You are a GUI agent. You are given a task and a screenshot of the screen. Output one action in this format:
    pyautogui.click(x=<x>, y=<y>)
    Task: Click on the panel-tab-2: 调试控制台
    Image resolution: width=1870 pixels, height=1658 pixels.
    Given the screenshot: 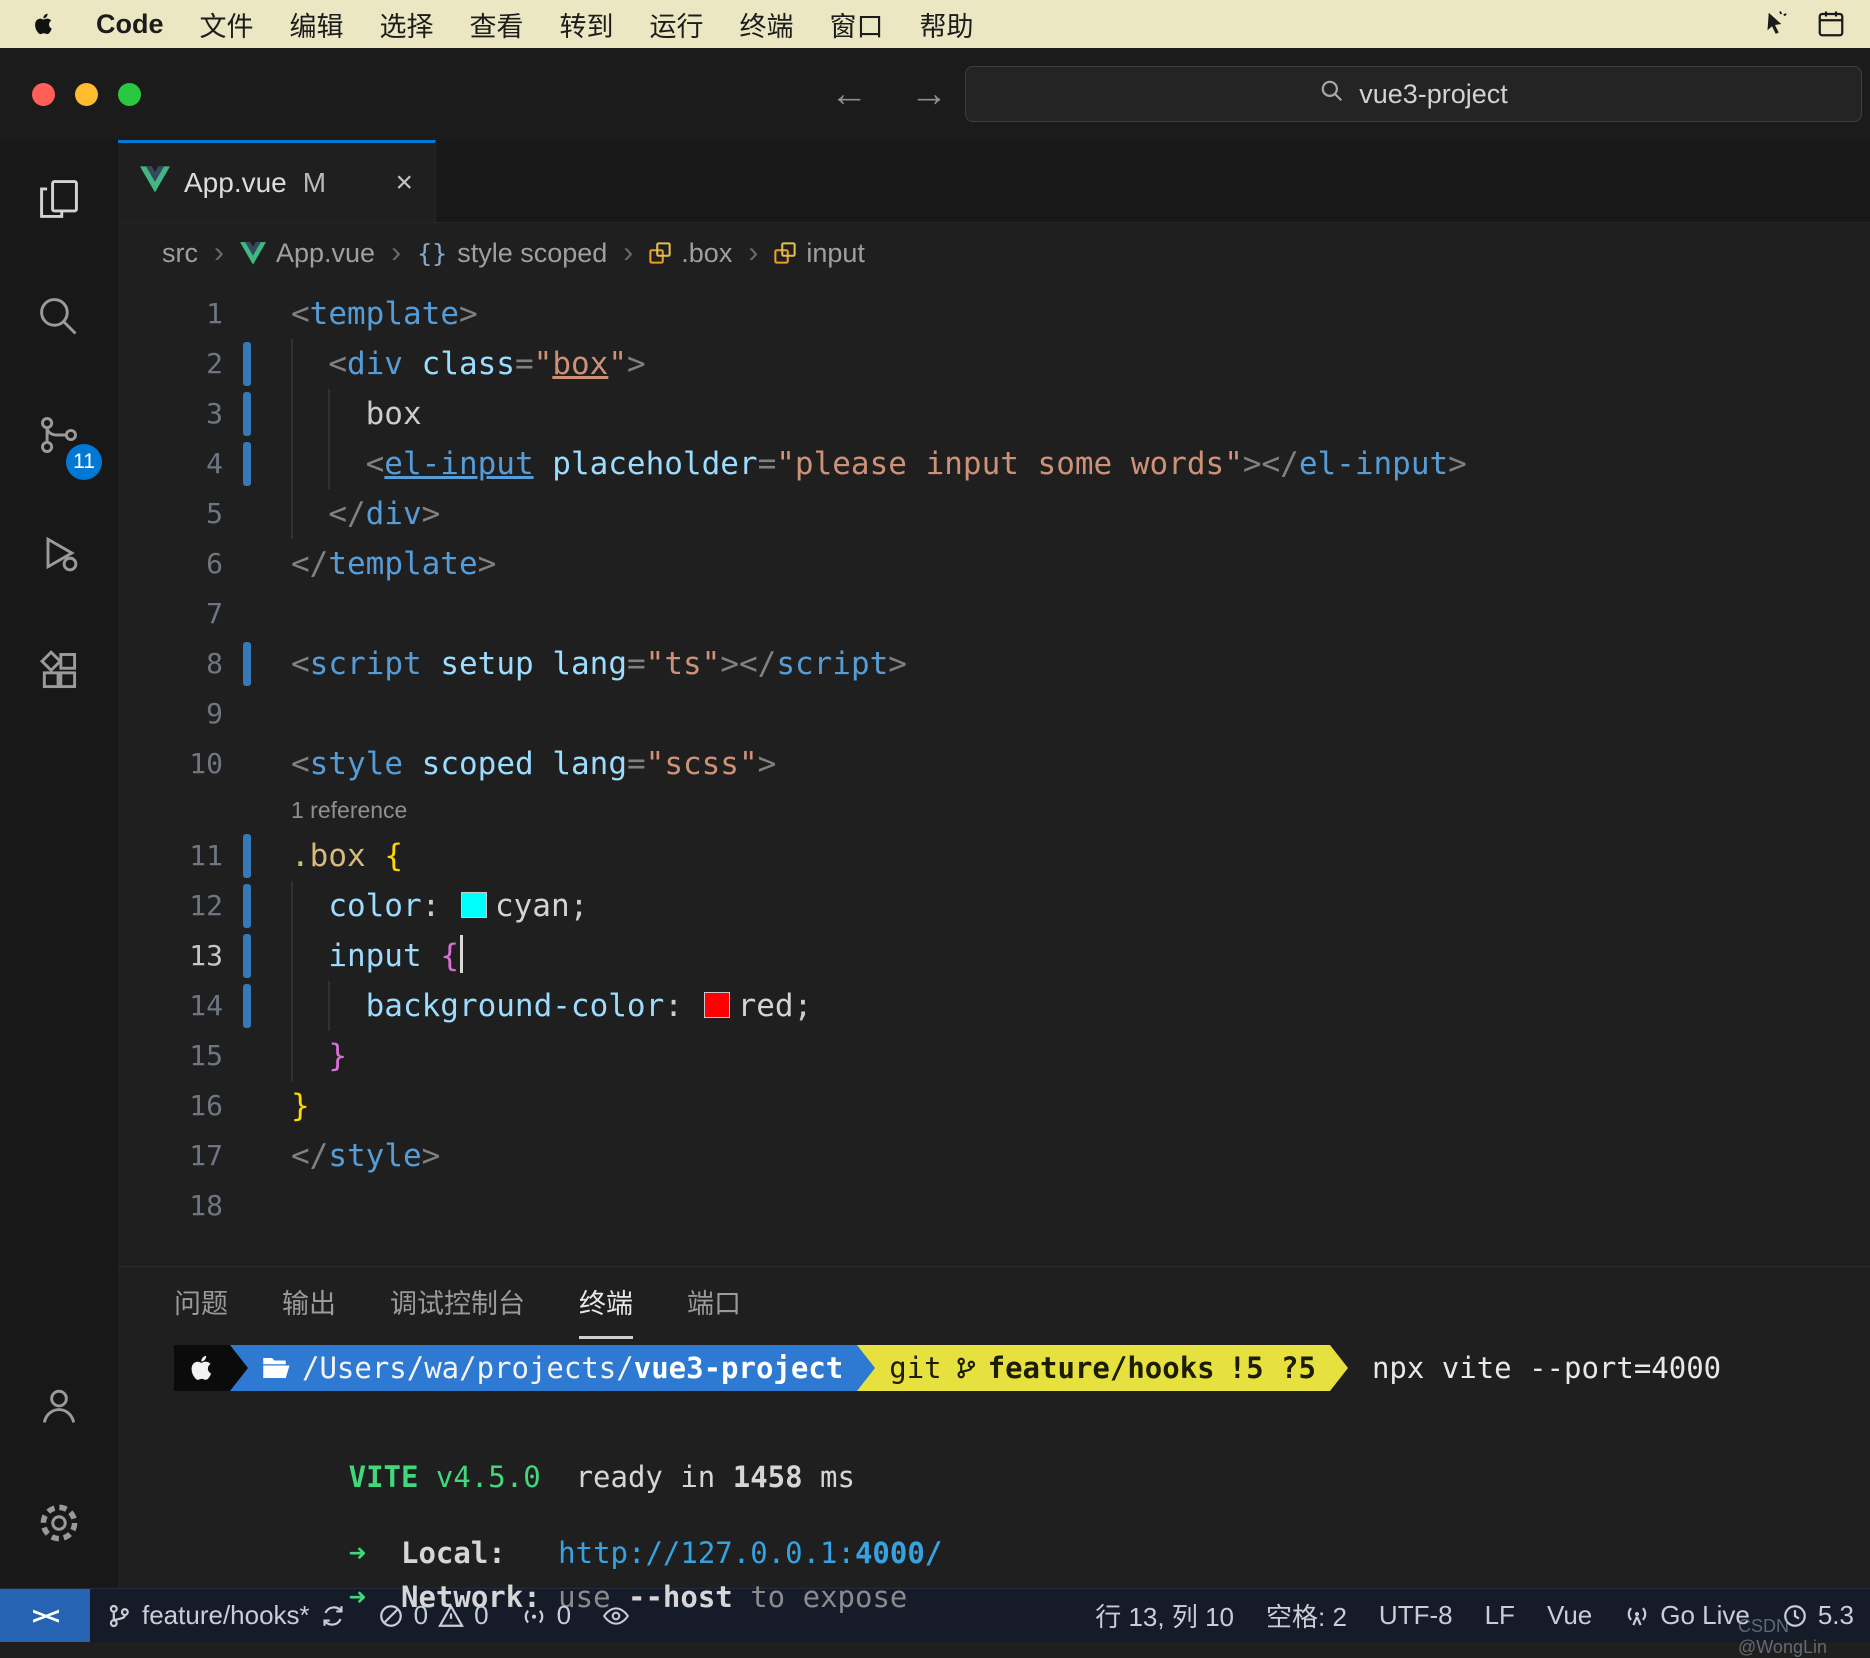 What is the action you would take?
    pyautogui.click(x=457, y=1303)
    